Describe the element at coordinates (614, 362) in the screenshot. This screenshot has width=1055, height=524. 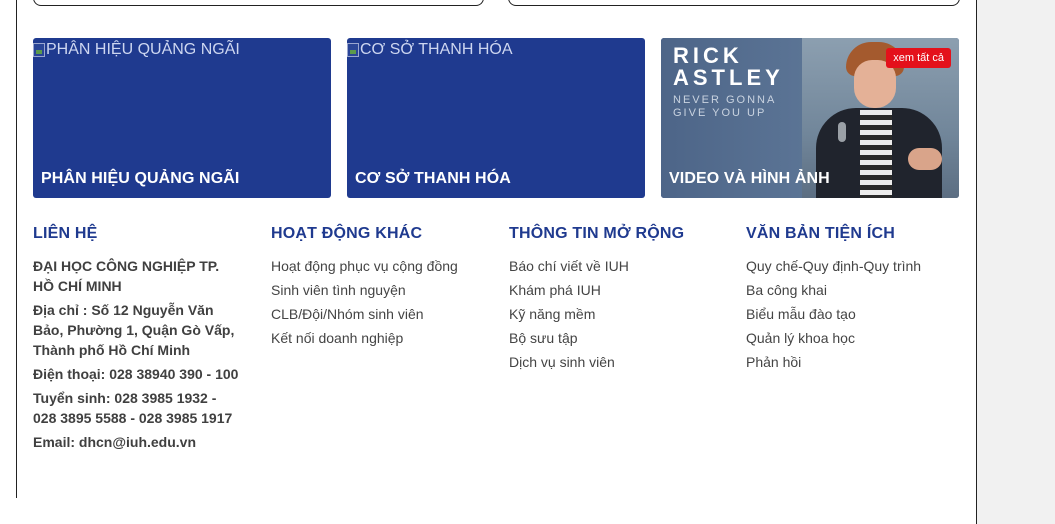
I see `footer-link: Dịch vụ sinh viên` at that location.